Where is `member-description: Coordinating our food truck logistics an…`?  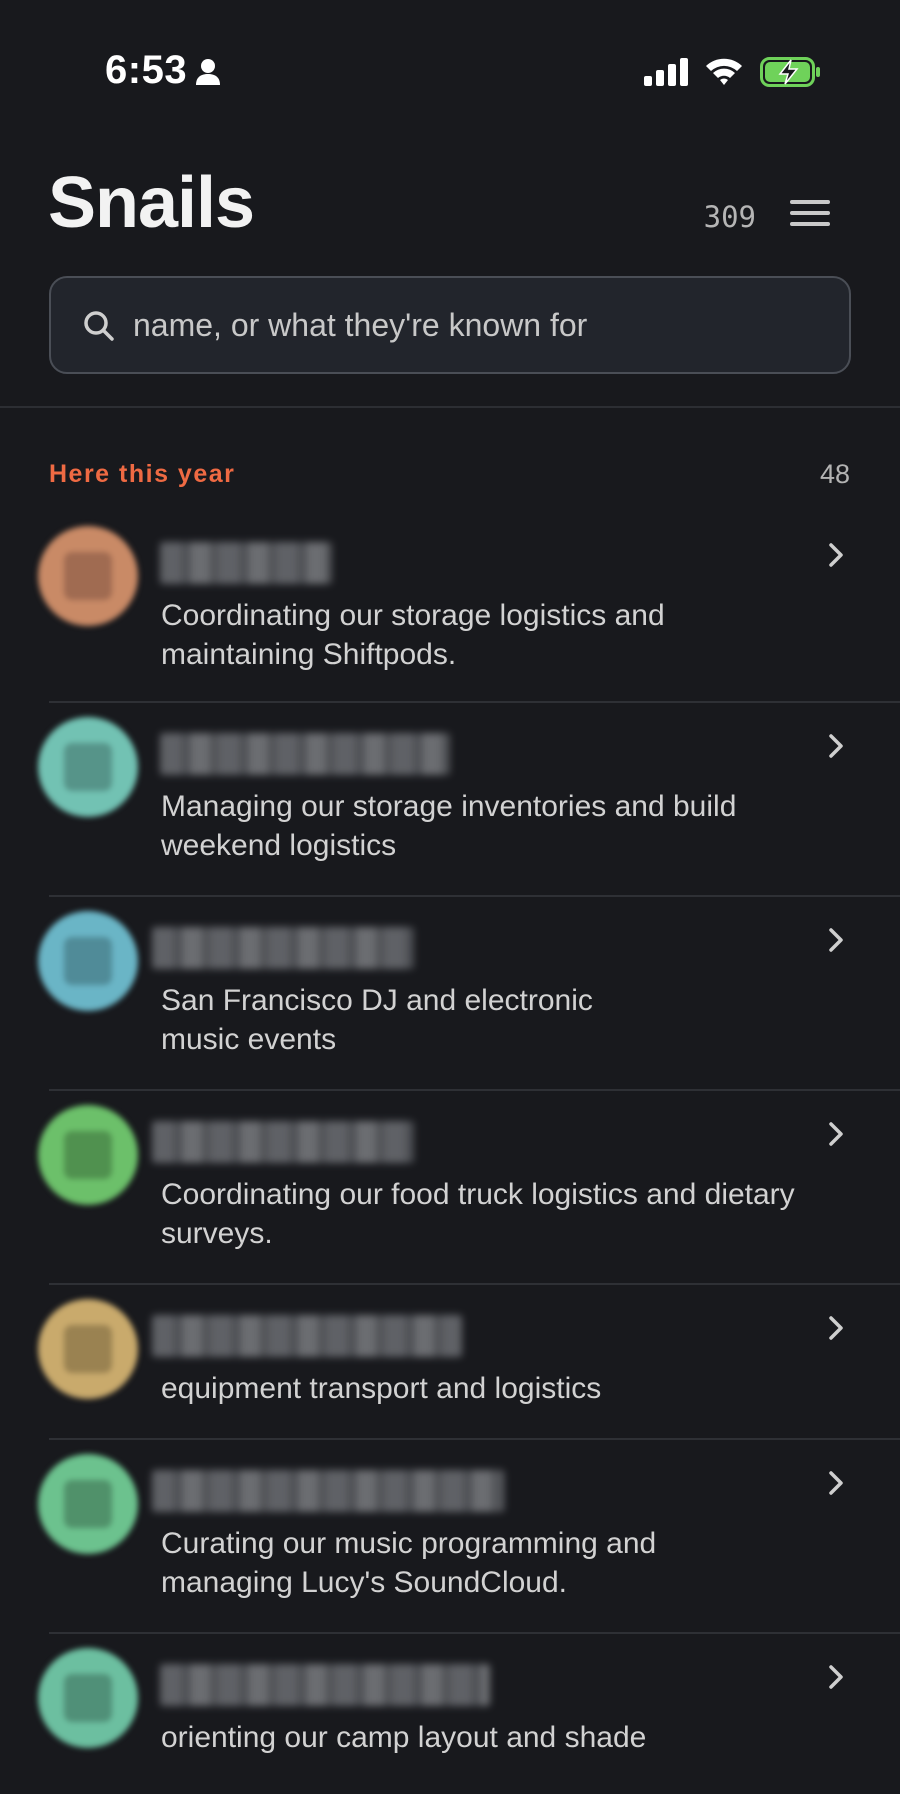
member-description: Coordinating our food truck logistics an… is located at coordinates (478, 1214).